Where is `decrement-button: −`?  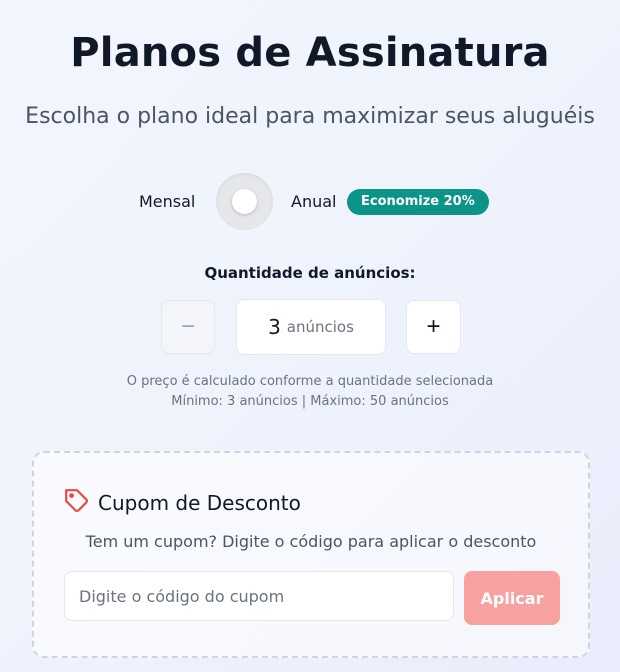
decrement-button: − is located at coordinates (188, 327).